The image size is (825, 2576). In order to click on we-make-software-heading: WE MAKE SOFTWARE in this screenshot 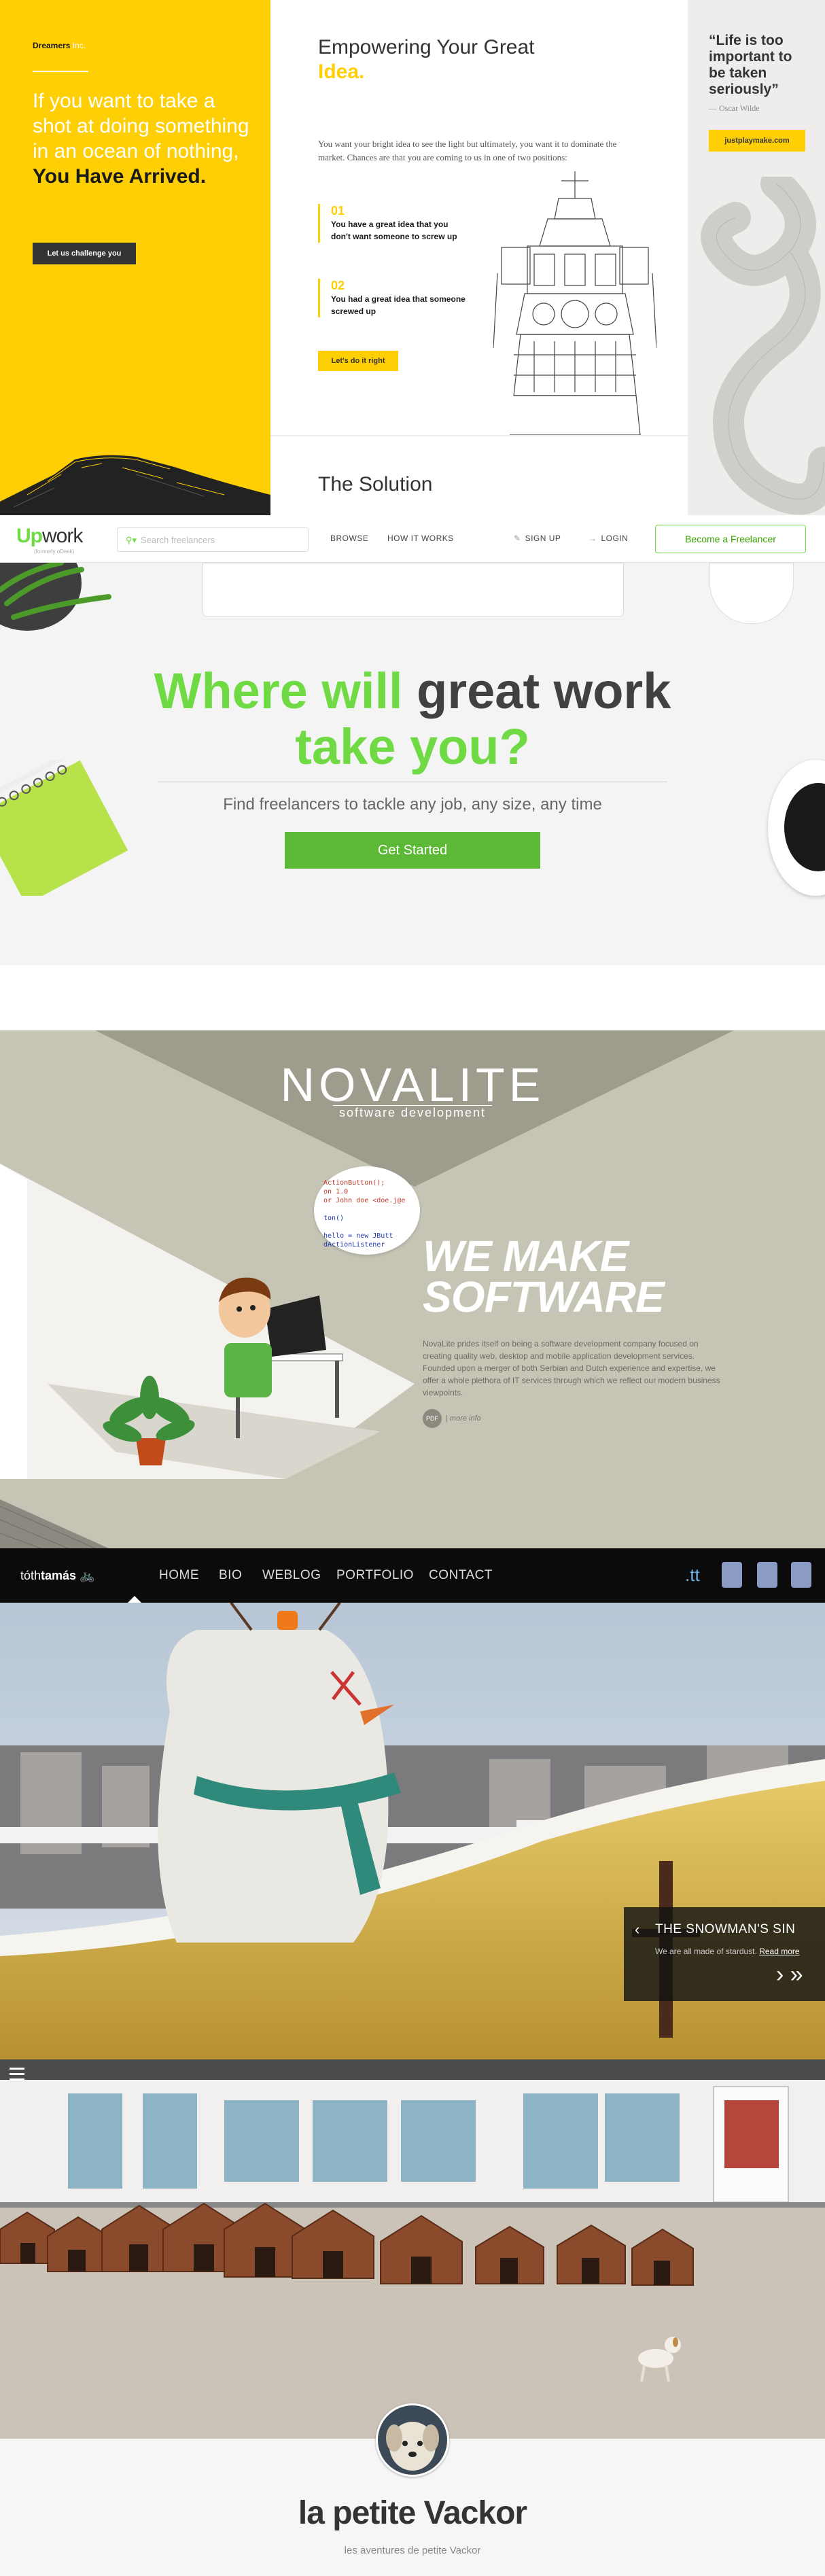, I will do `click(544, 1276)`.